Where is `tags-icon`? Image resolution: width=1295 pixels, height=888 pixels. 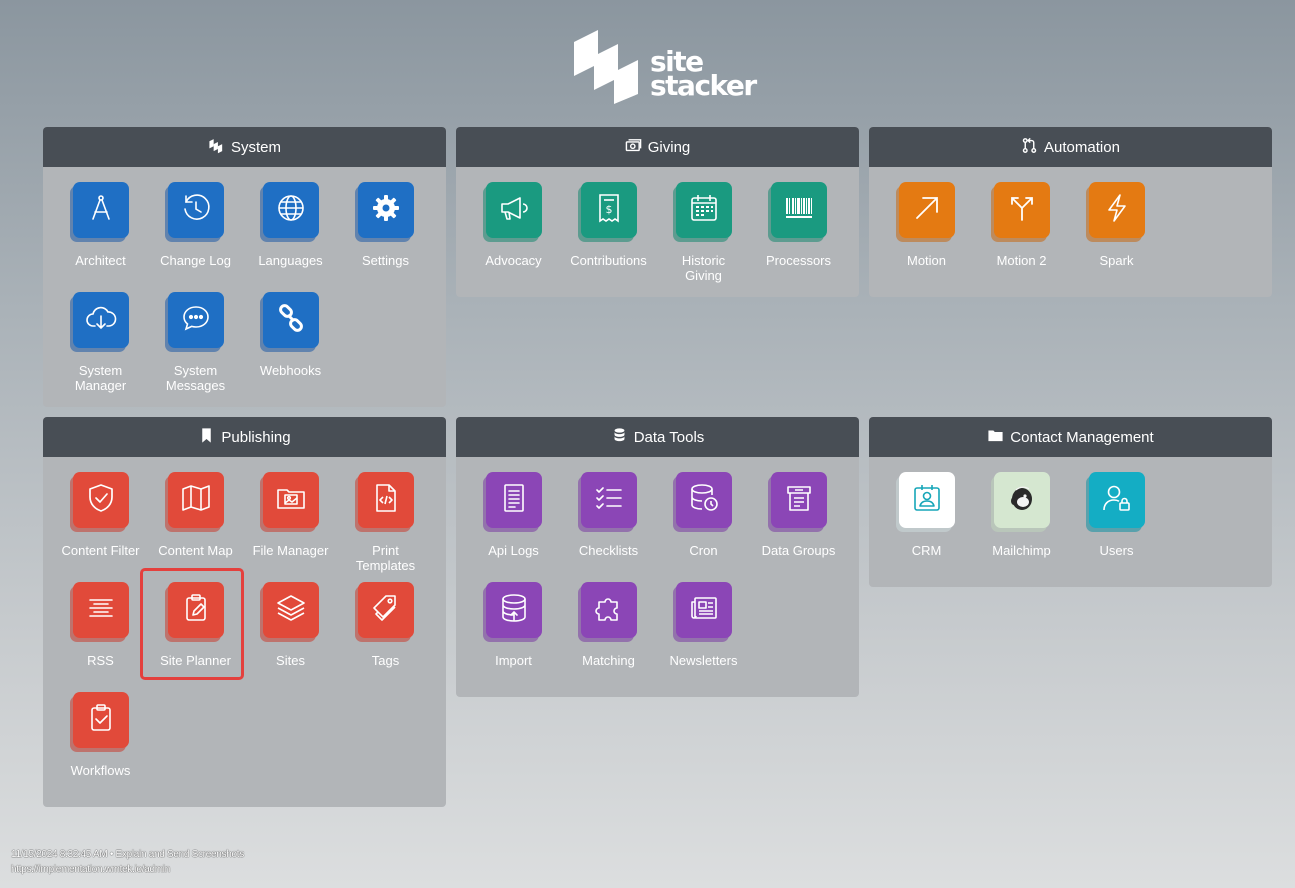 tags-icon is located at coordinates (386, 610).